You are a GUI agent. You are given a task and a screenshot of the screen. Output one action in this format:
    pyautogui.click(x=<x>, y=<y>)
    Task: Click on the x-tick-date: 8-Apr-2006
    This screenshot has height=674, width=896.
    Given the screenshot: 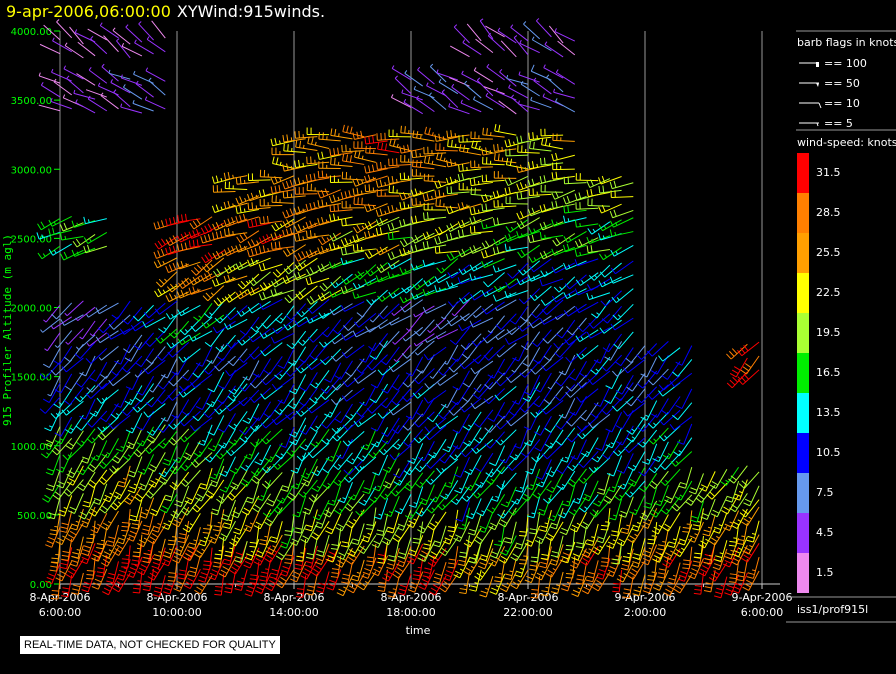 What is the action you would take?
    pyautogui.click(x=293, y=597)
    